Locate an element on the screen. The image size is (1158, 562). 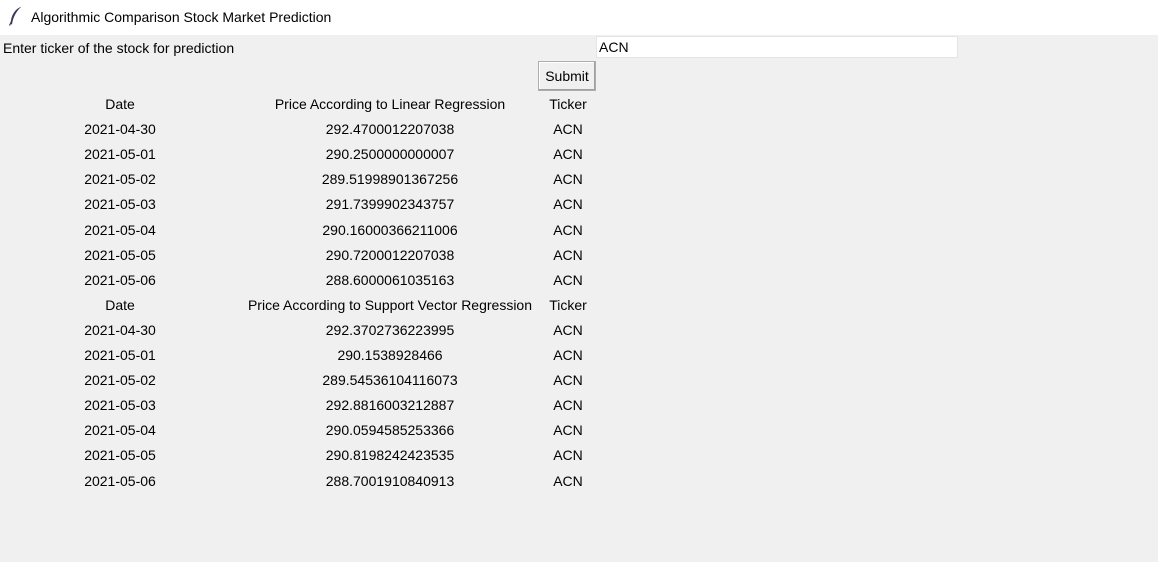
table-cell-price: 288.6000061035163 is located at coordinates (390, 280).